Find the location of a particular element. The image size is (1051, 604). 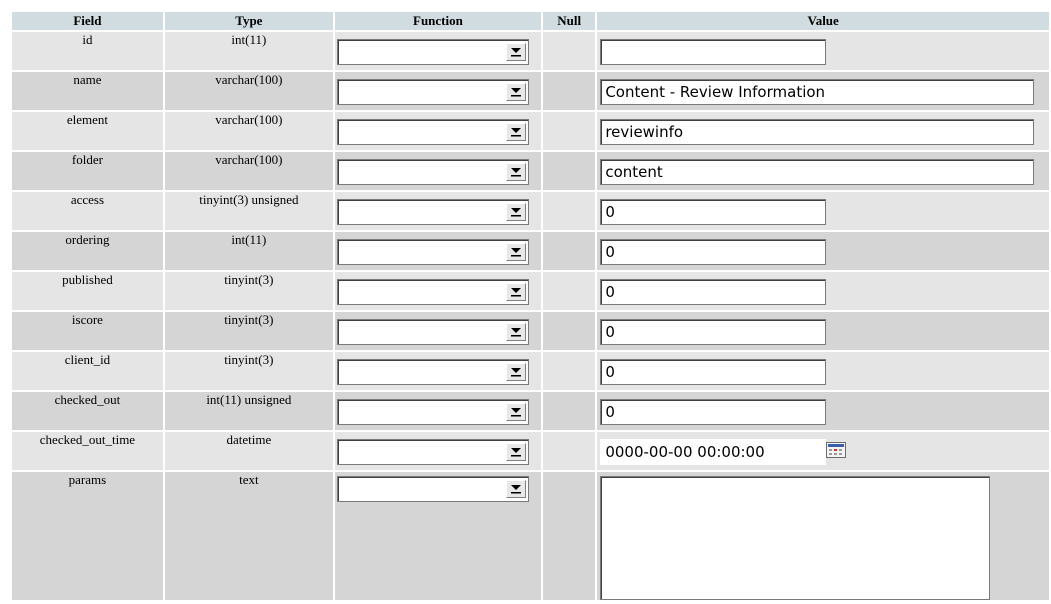

field-name: name is located at coordinates (87, 91).